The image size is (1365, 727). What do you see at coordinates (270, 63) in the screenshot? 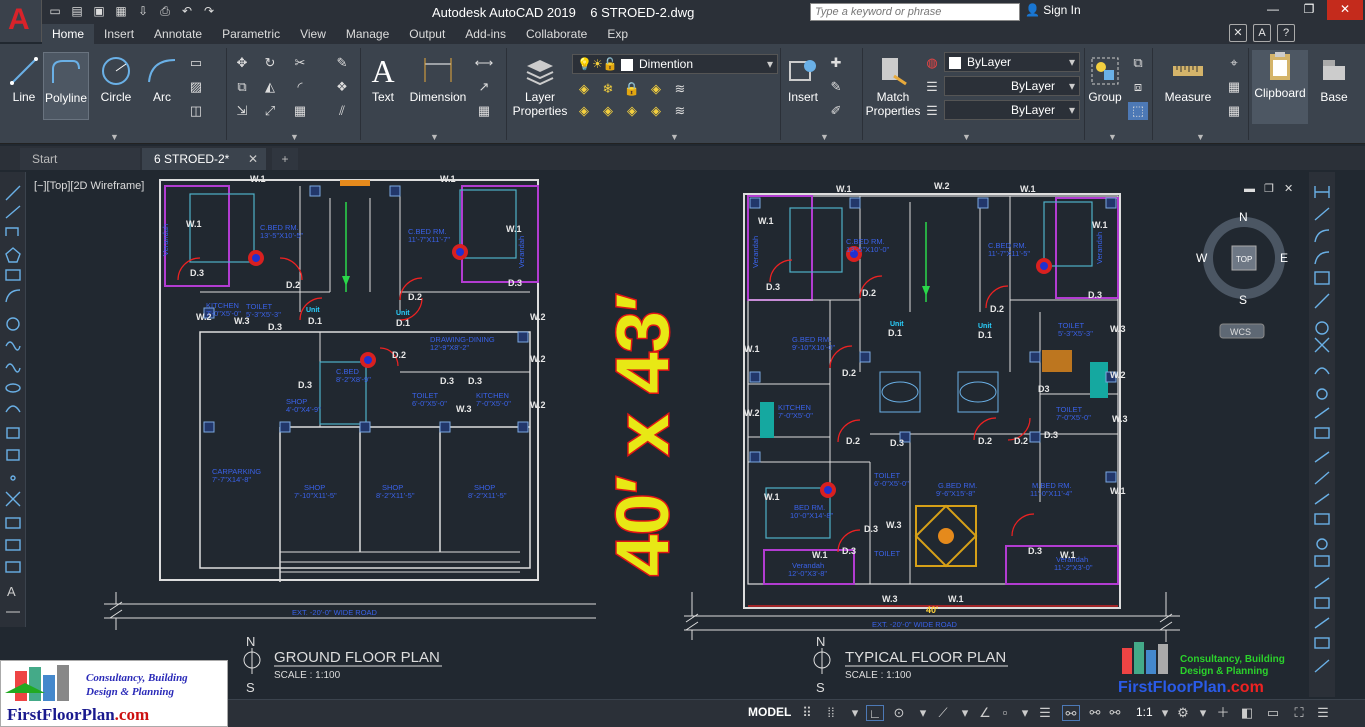
I see `rotate-icon: ↻` at bounding box center [270, 63].